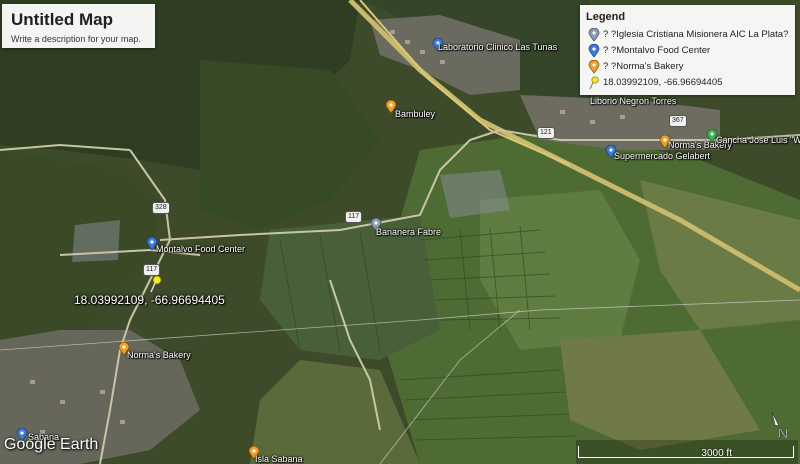 The image size is (800, 464). What do you see at coordinates (594, 51) in the screenshot?
I see `blue-pin-icon` at bounding box center [594, 51].